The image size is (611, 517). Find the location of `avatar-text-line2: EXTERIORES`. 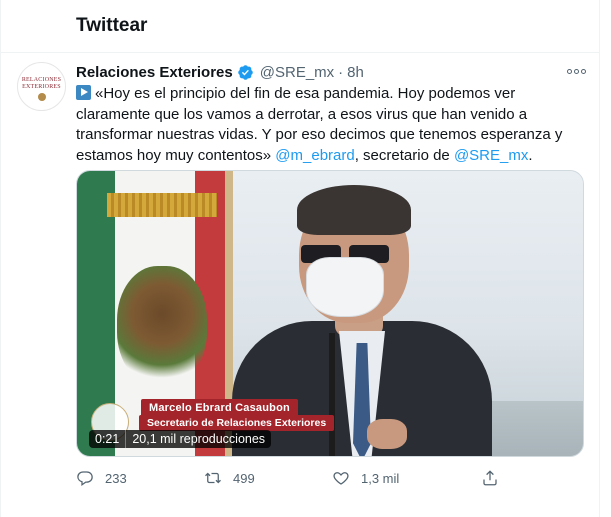

avatar-text-line2: EXTERIORES is located at coordinates (41, 87).